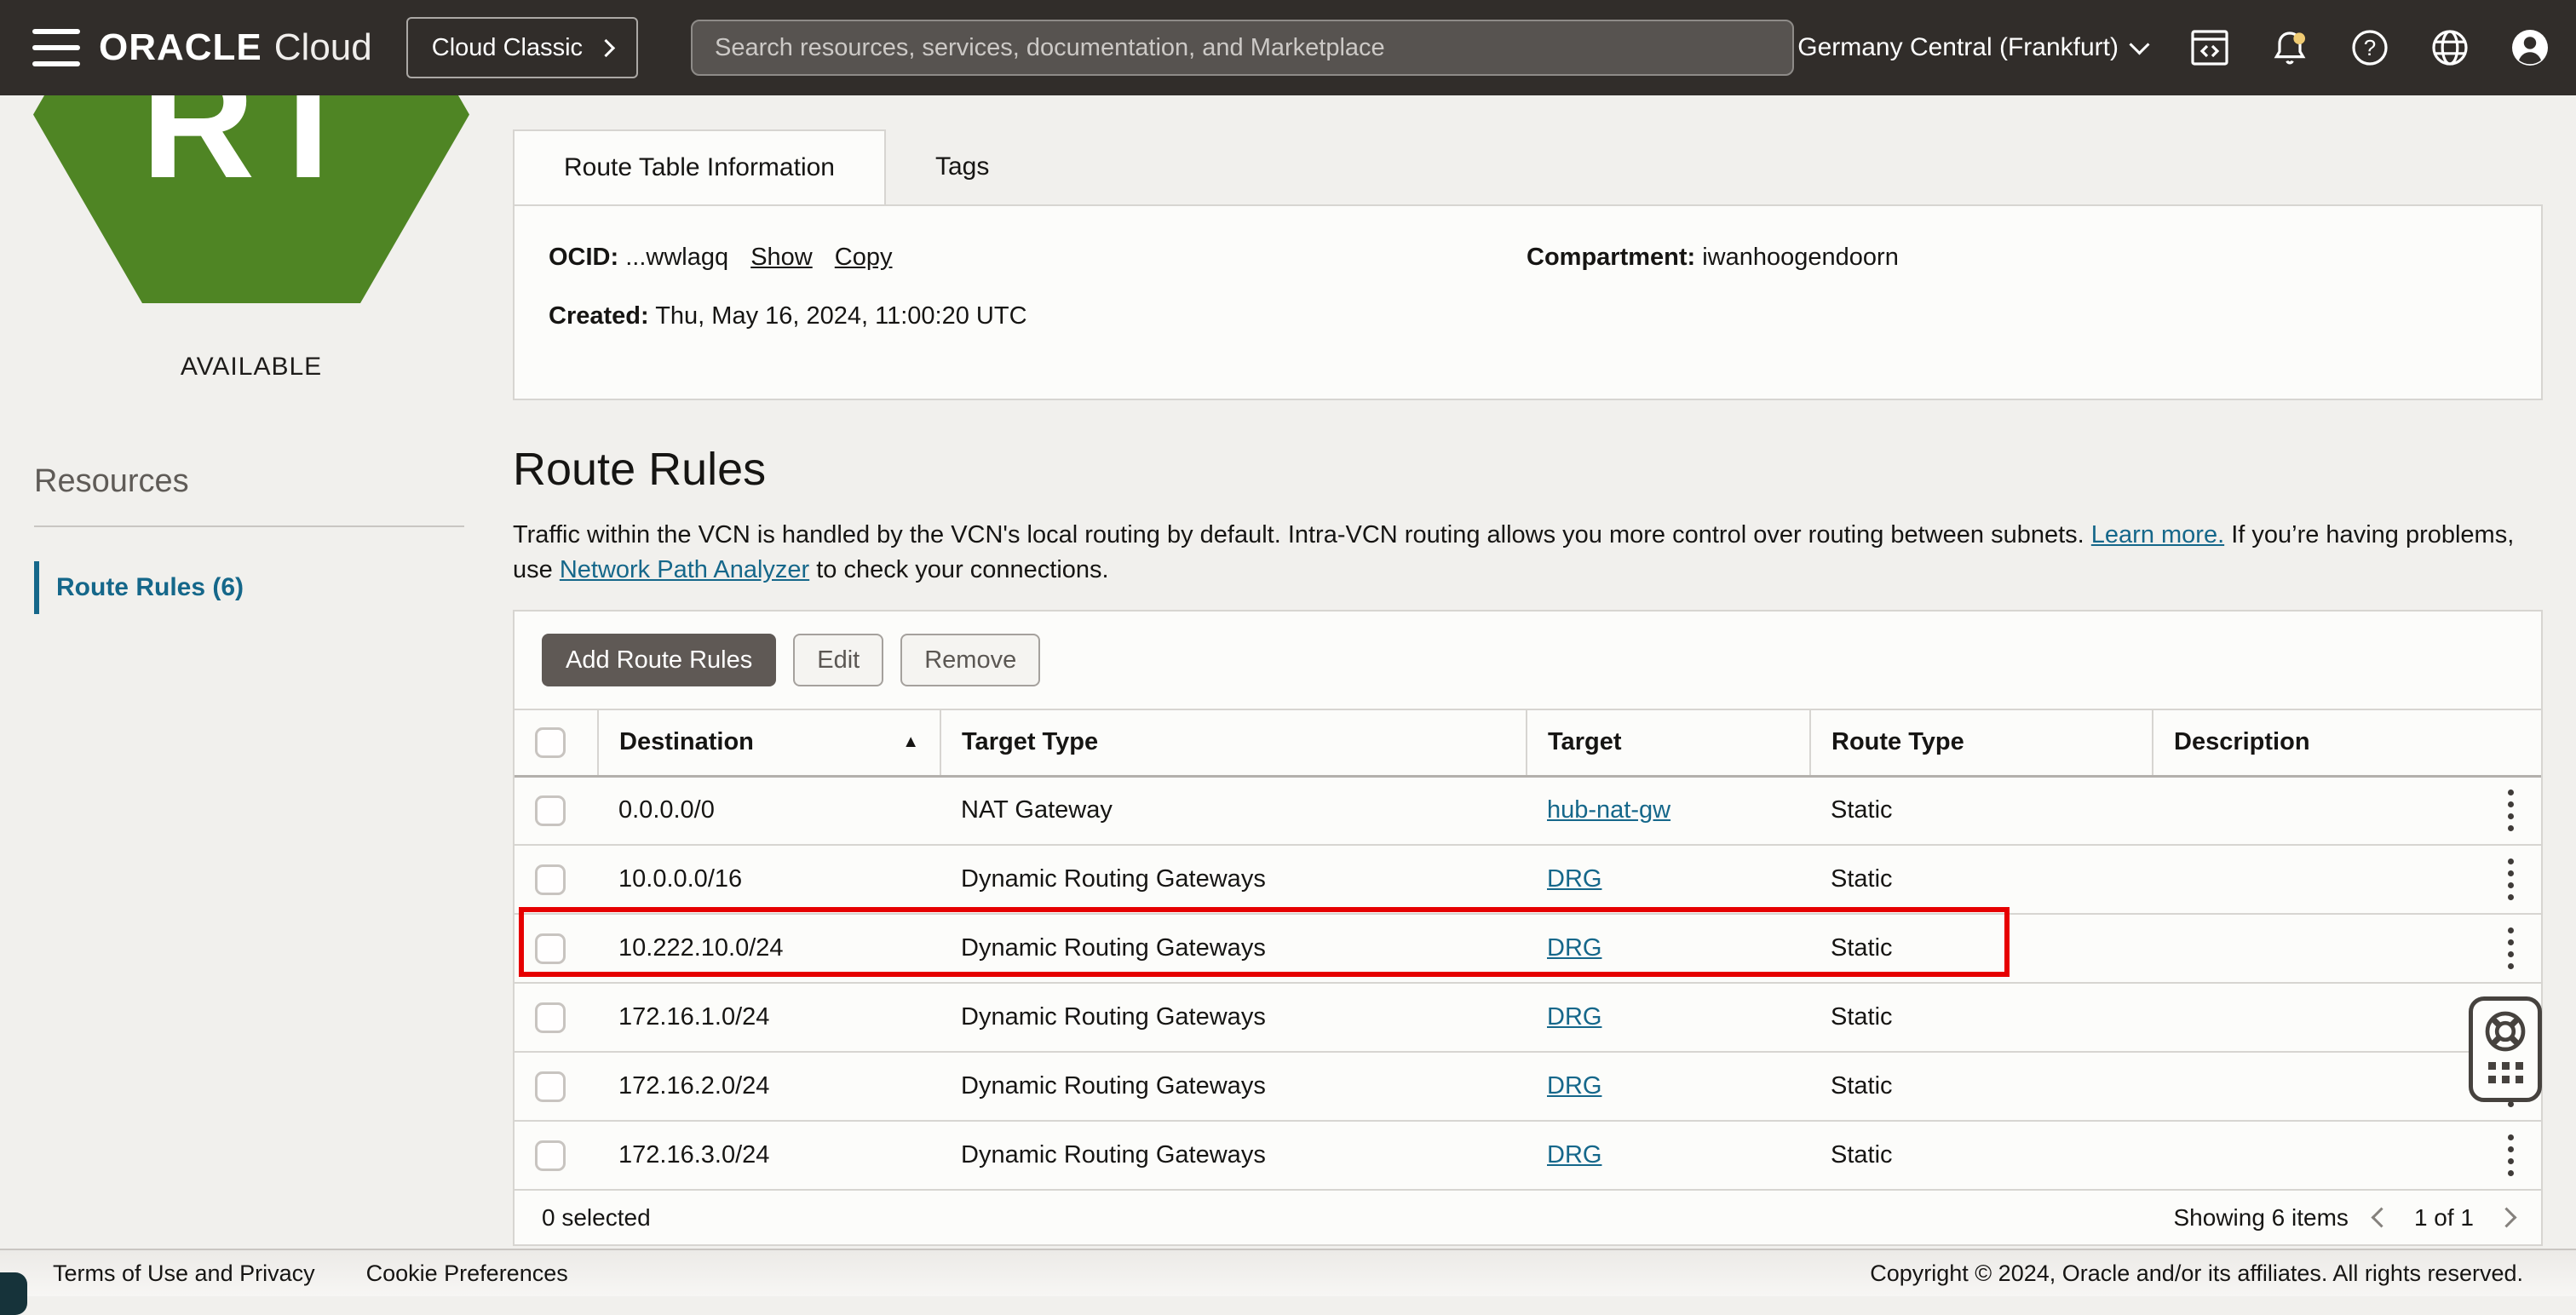 This screenshot has width=2576, height=1315. Describe the element at coordinates (1611, 257) in the screenshot. I see `compartment-label: Compartment:` at that location.